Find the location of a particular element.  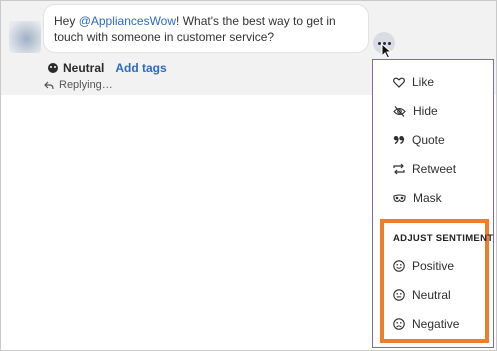

eye-slash-icon is located at coordinates (399, 111).